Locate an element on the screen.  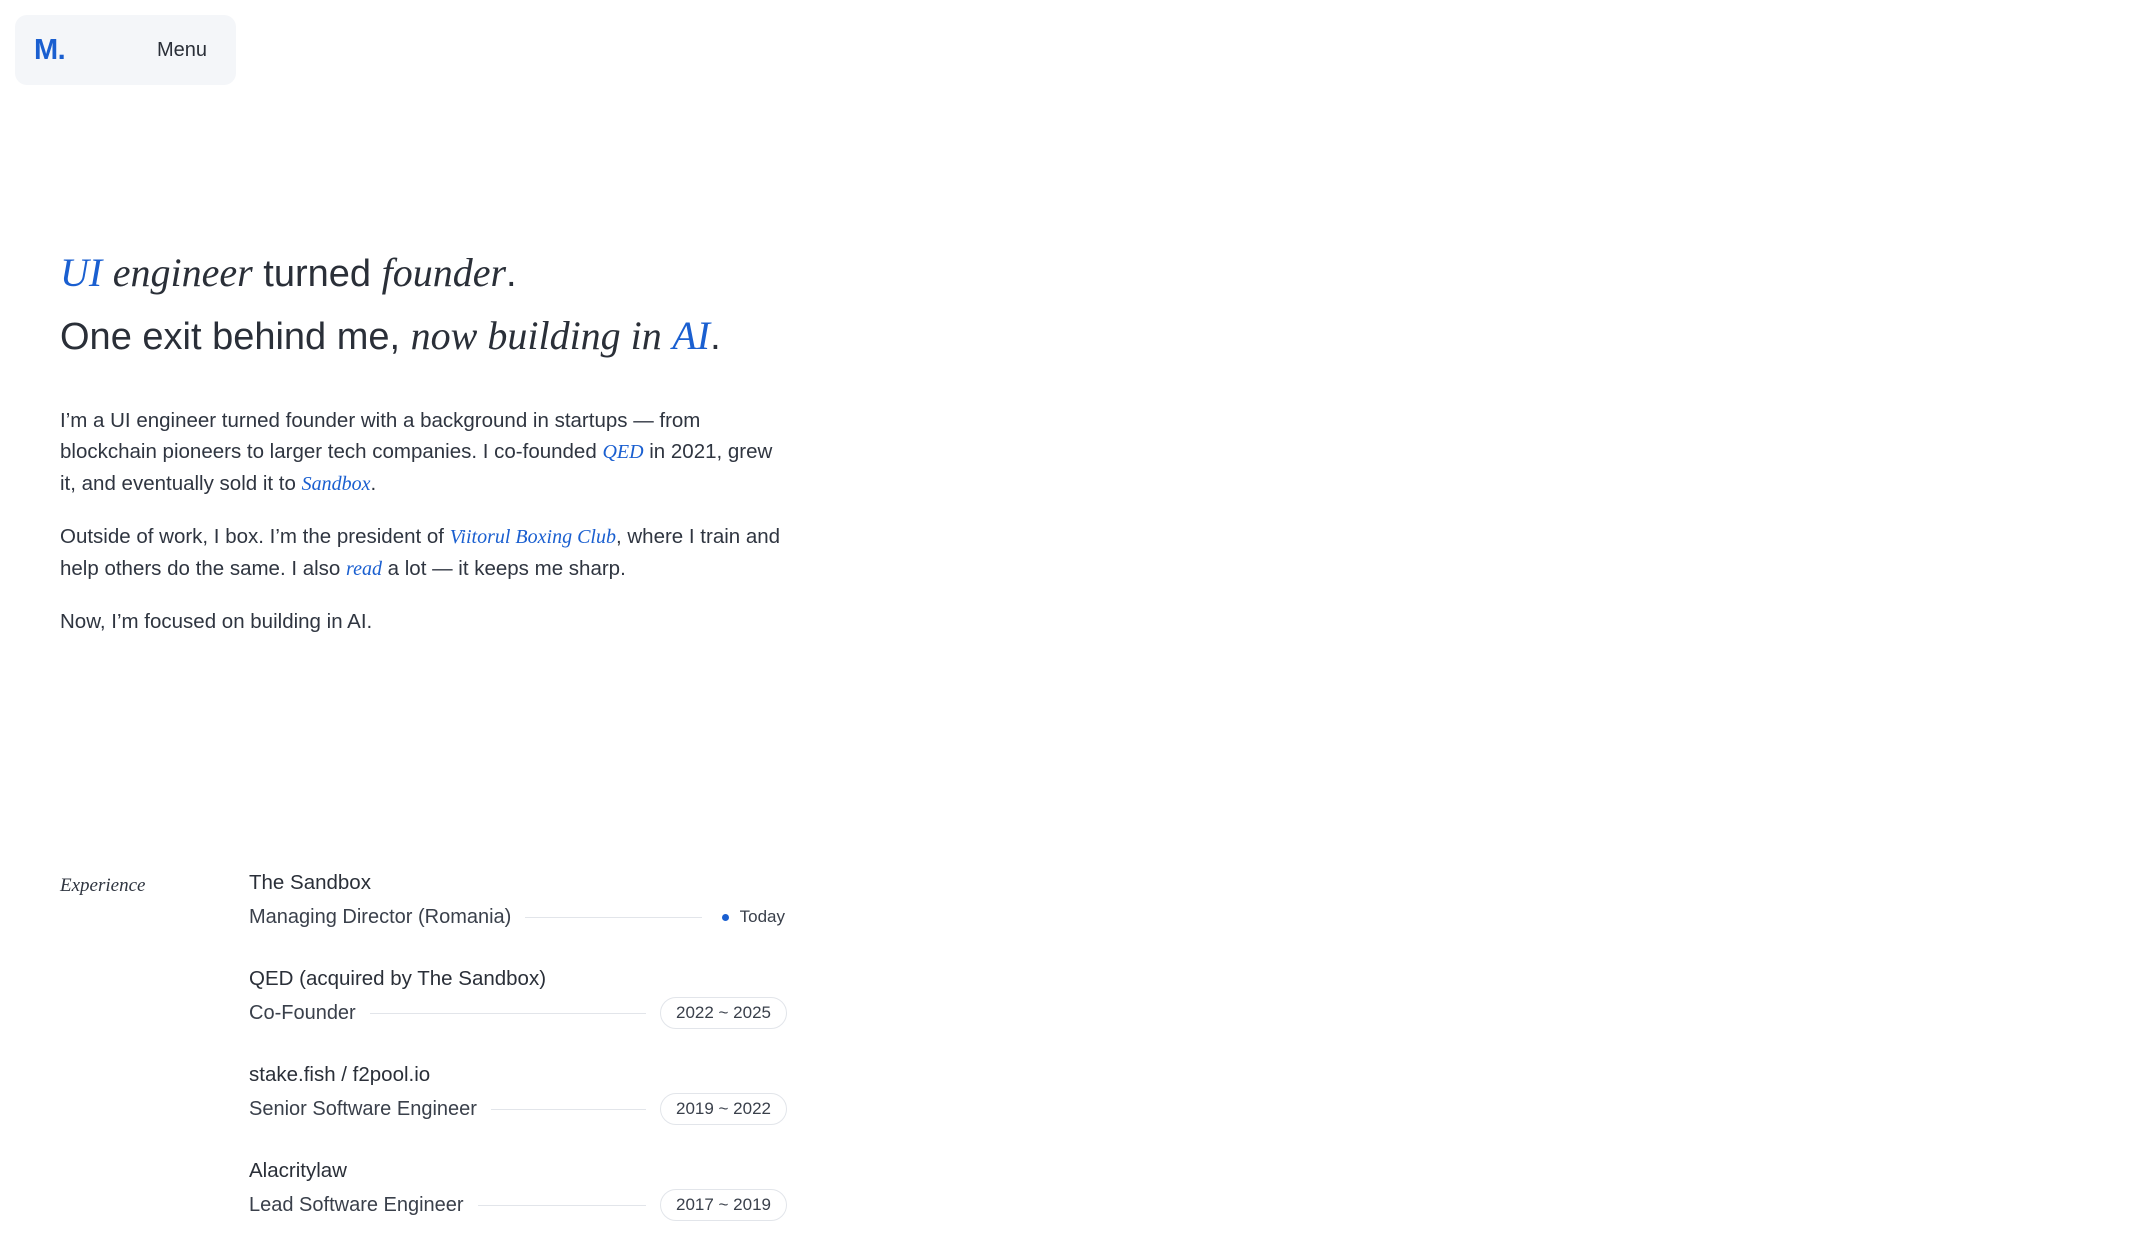
boxing-club-link: Viitorul Boxing Club is located at coordinates (533, 537).